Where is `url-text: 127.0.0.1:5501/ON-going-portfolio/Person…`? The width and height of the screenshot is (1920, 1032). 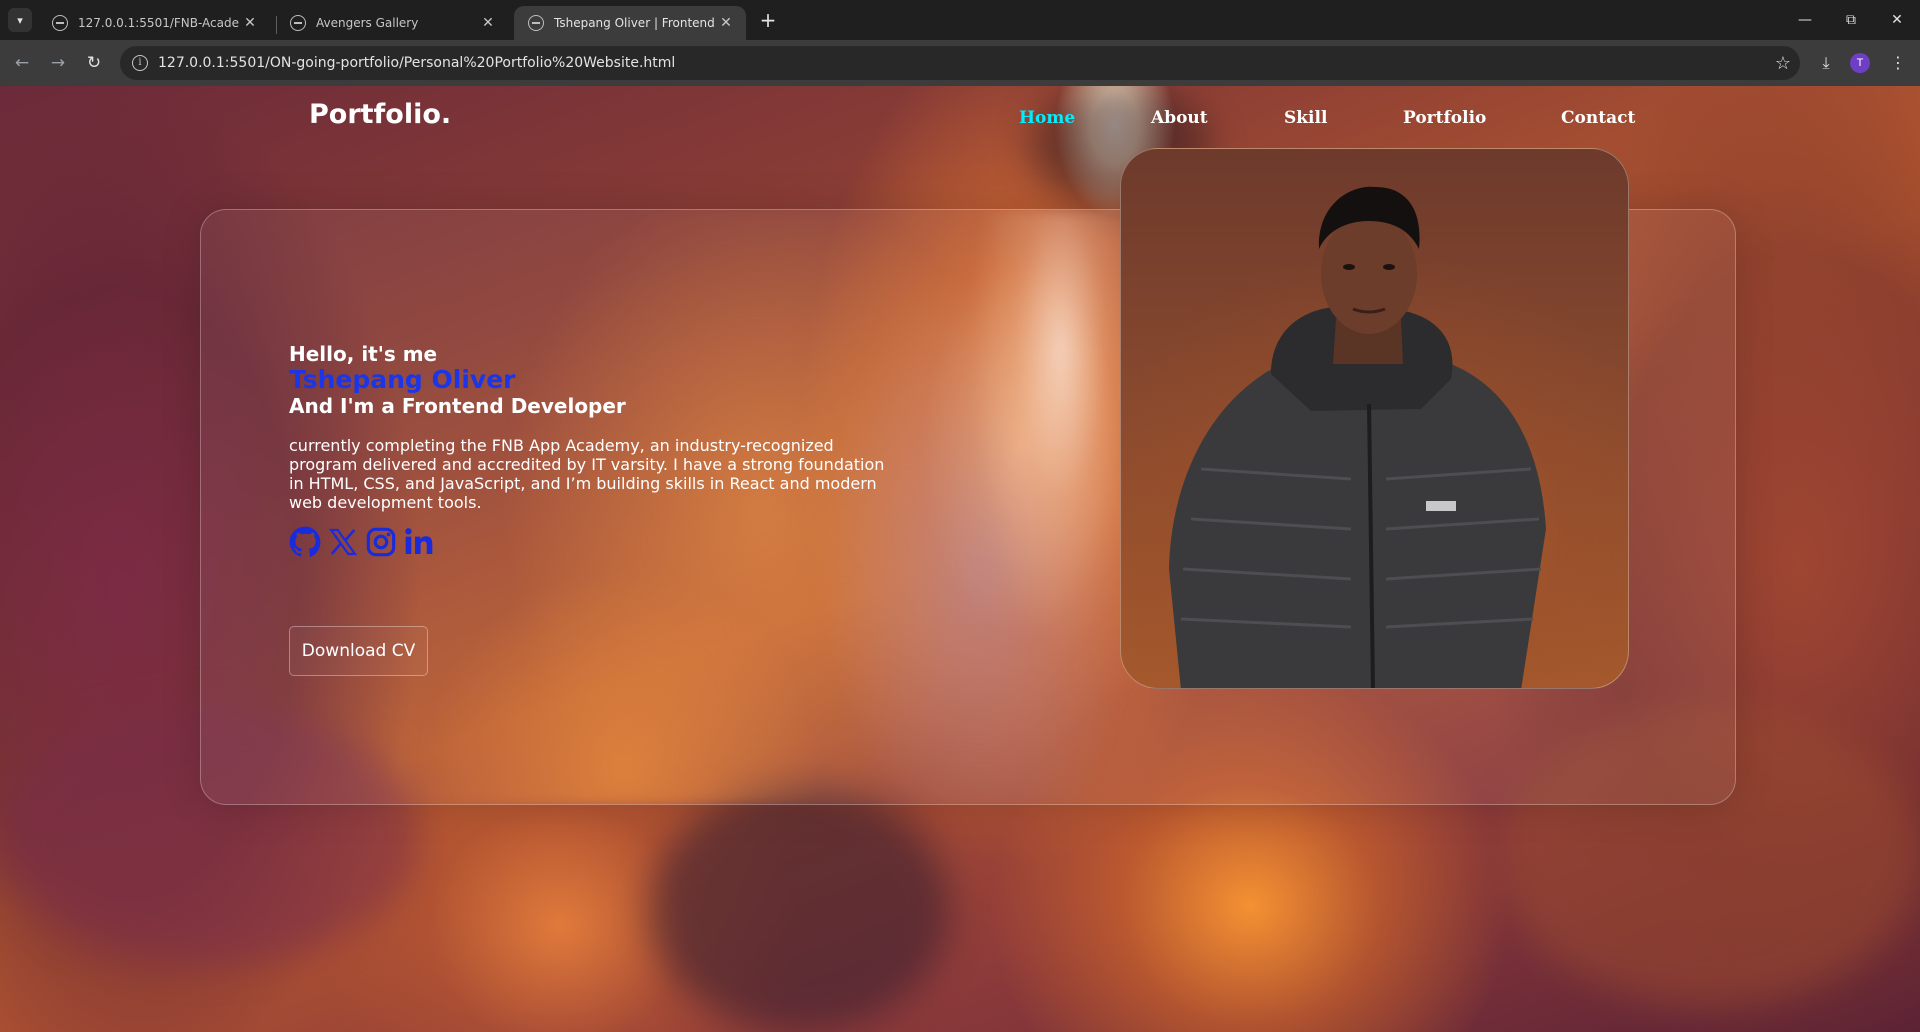 url-text: 127.0.0.1:5501/ON-going-portfolio/Person… is located at coordinates (962, 63).